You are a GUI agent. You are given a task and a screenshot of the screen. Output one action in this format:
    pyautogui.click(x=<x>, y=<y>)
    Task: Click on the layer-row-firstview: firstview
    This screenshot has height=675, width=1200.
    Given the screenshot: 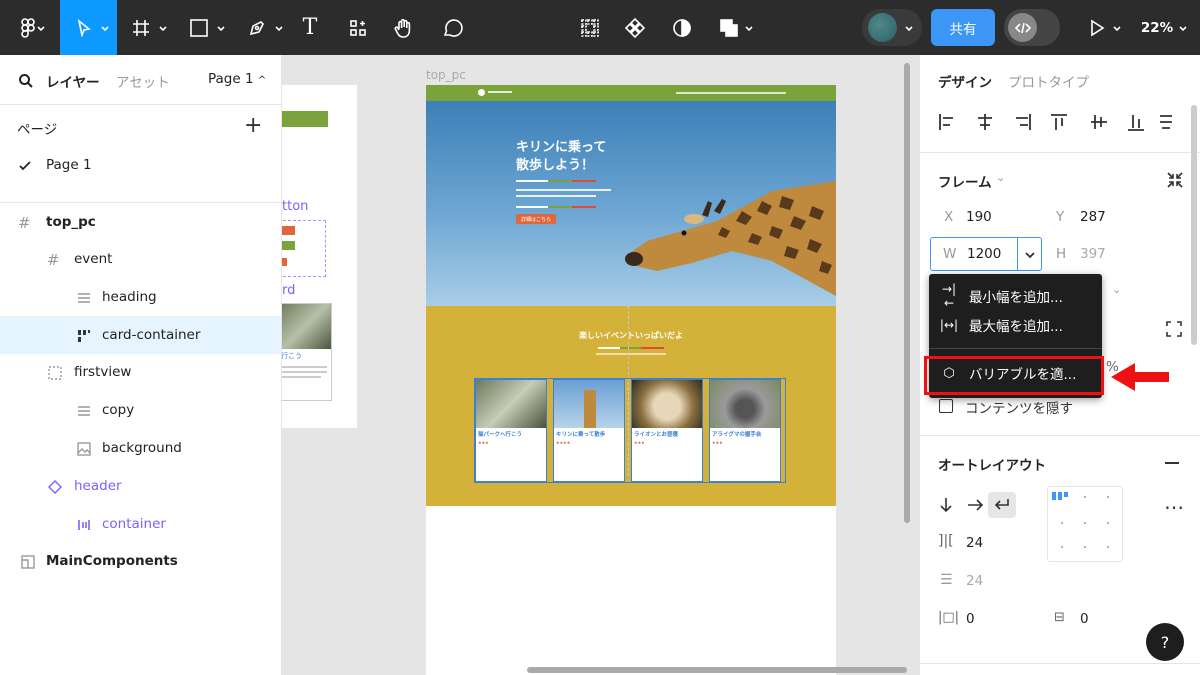 What is the action you would take?
    pyautogui.click(x=140, y=372)
    